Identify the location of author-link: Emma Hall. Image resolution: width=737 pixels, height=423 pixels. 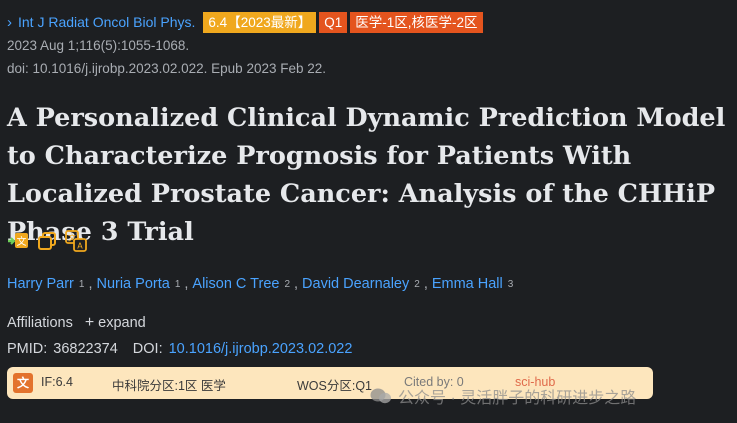
(467, 284).